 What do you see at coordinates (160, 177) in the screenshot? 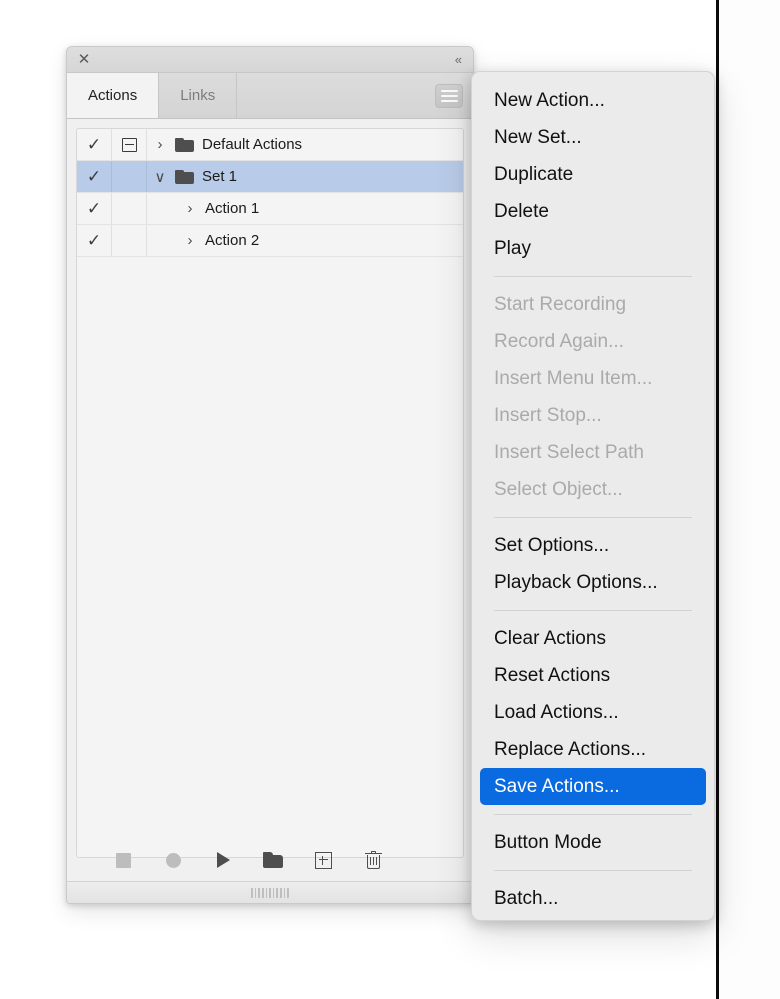
I see `chevron-down-icon: ∨` at bounding box center [160, 177].